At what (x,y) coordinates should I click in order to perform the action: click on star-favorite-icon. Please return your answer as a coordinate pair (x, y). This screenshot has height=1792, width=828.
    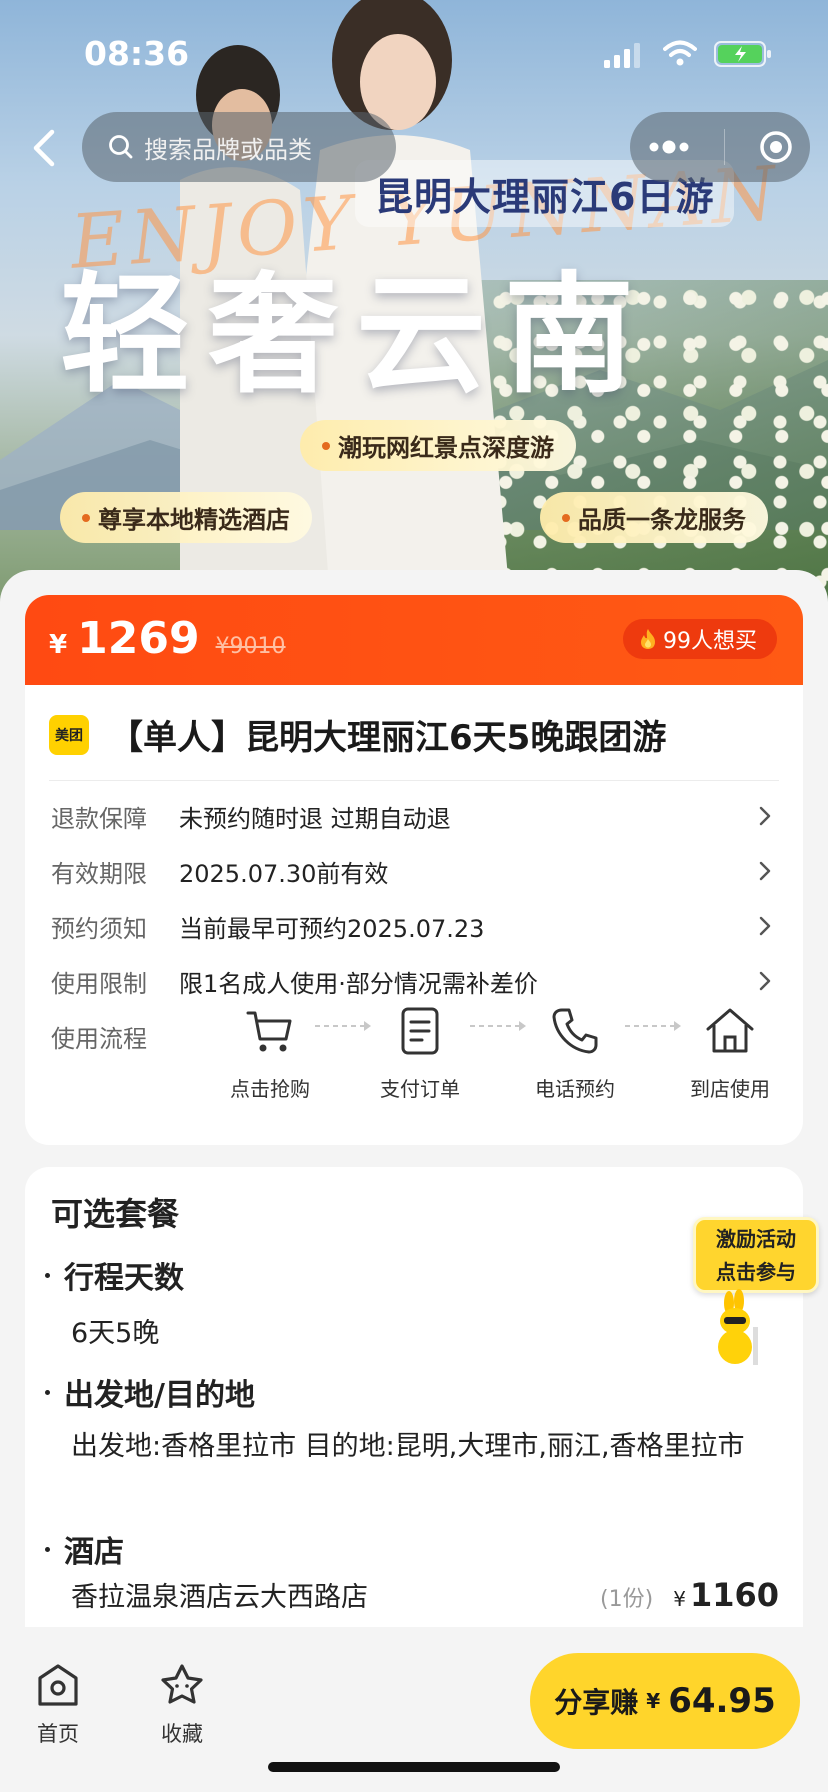
    Looking at the image, I should click on (182, 1684).